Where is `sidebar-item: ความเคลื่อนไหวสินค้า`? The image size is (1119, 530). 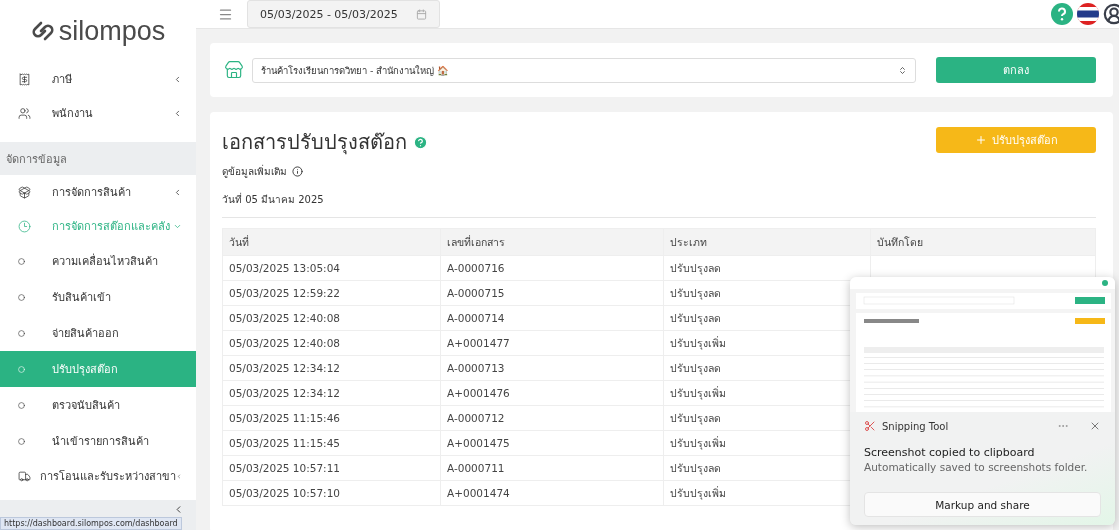
sidebar-item: ความเคลื่อนไหวสินค้า is located at coordinates (98, 261).